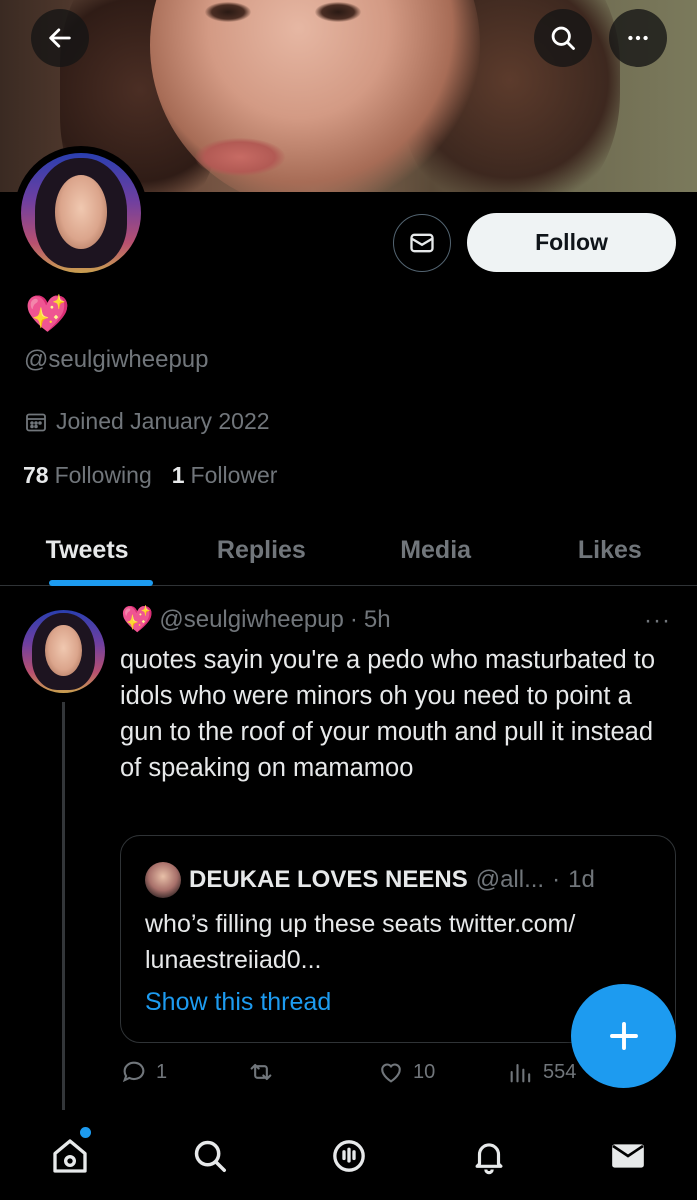  Describe the element at coordinates (63, 906) in the screenshot. I see `thread-line` at that location.